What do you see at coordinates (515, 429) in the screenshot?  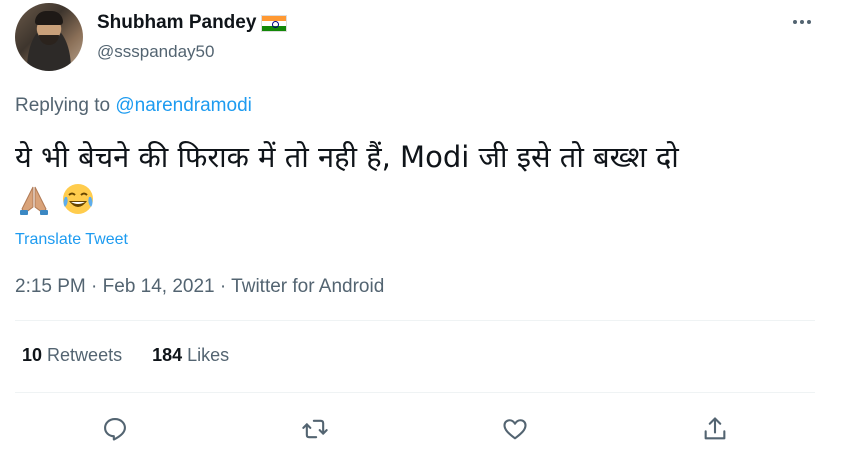 I see `like-icon` at bounding box center [515, 429].